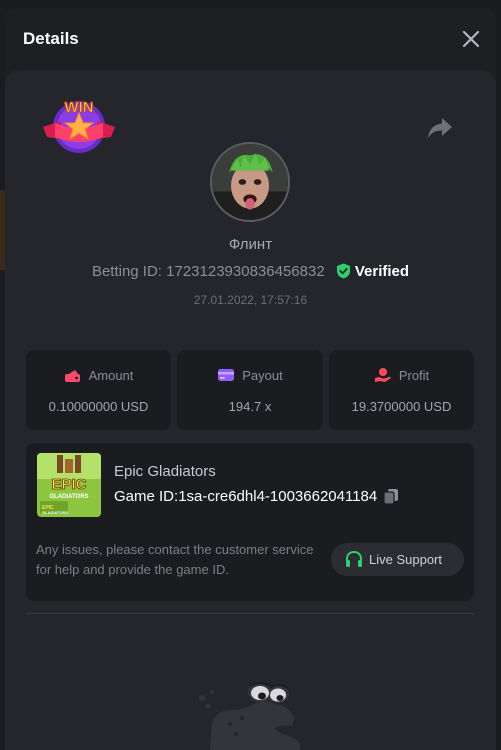 This screenshot has height=750, width=501. What do you see at coordinates (165, 471) in the screenshot?
I see `game-name: Epic Gladiators` at bounding box center [165, 471].